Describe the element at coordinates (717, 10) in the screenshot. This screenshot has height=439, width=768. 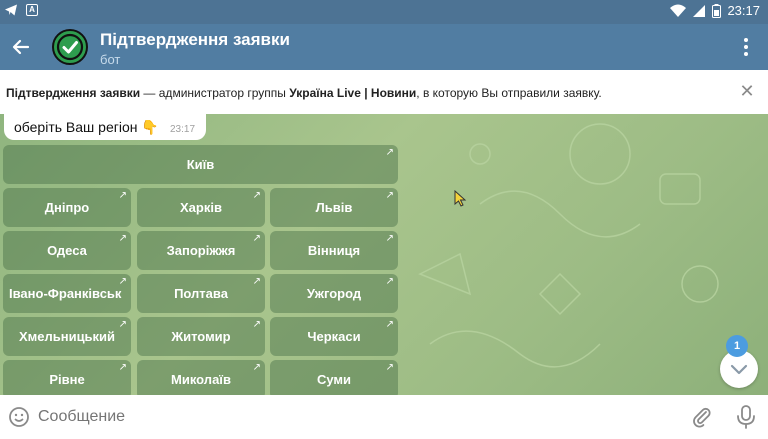
I see `battery-icon` at that location.